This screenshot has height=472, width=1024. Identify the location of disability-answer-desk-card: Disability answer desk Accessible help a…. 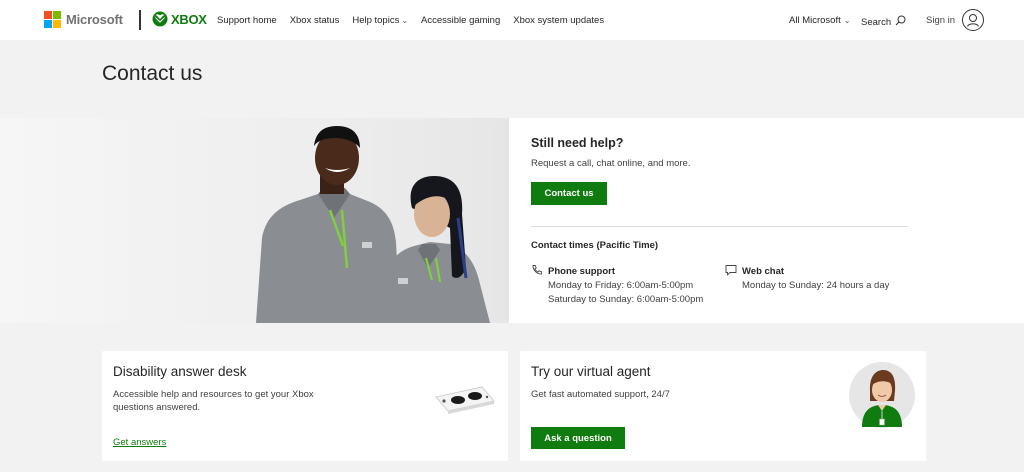
(305, 406).